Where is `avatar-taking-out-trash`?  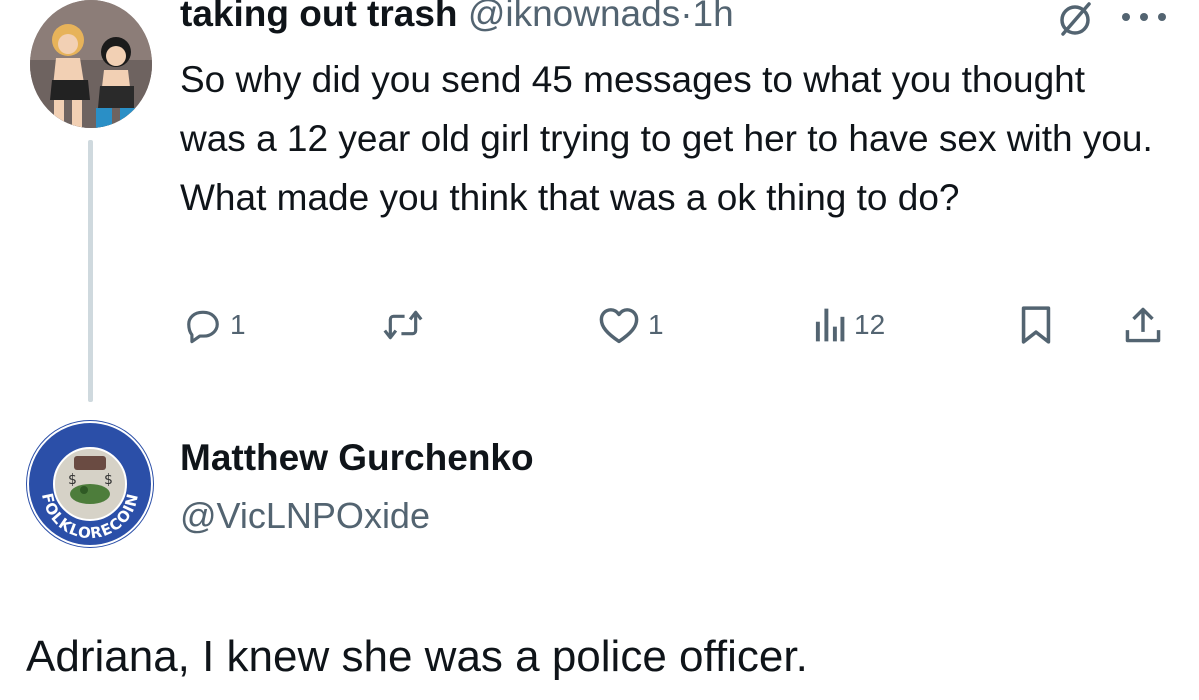
avatar-taking-out-trash is located at coordinates (91, 64).